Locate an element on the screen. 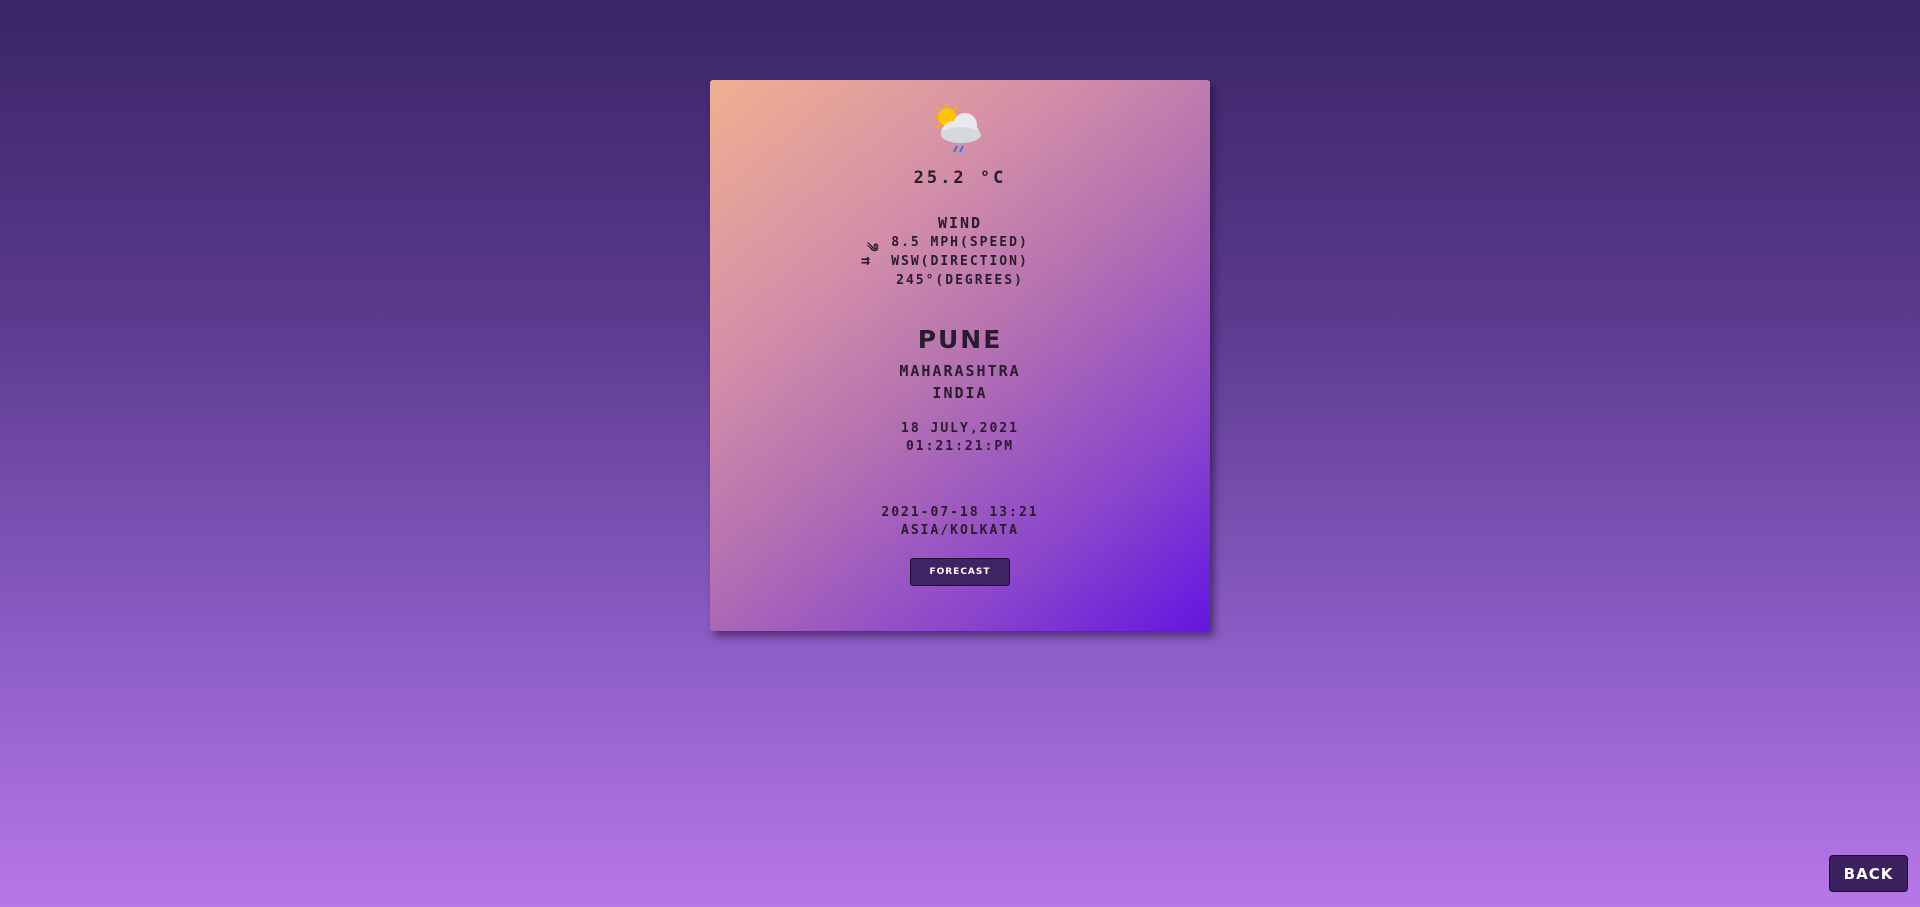  country-name: INDIA is located at coordinates (960, 393).